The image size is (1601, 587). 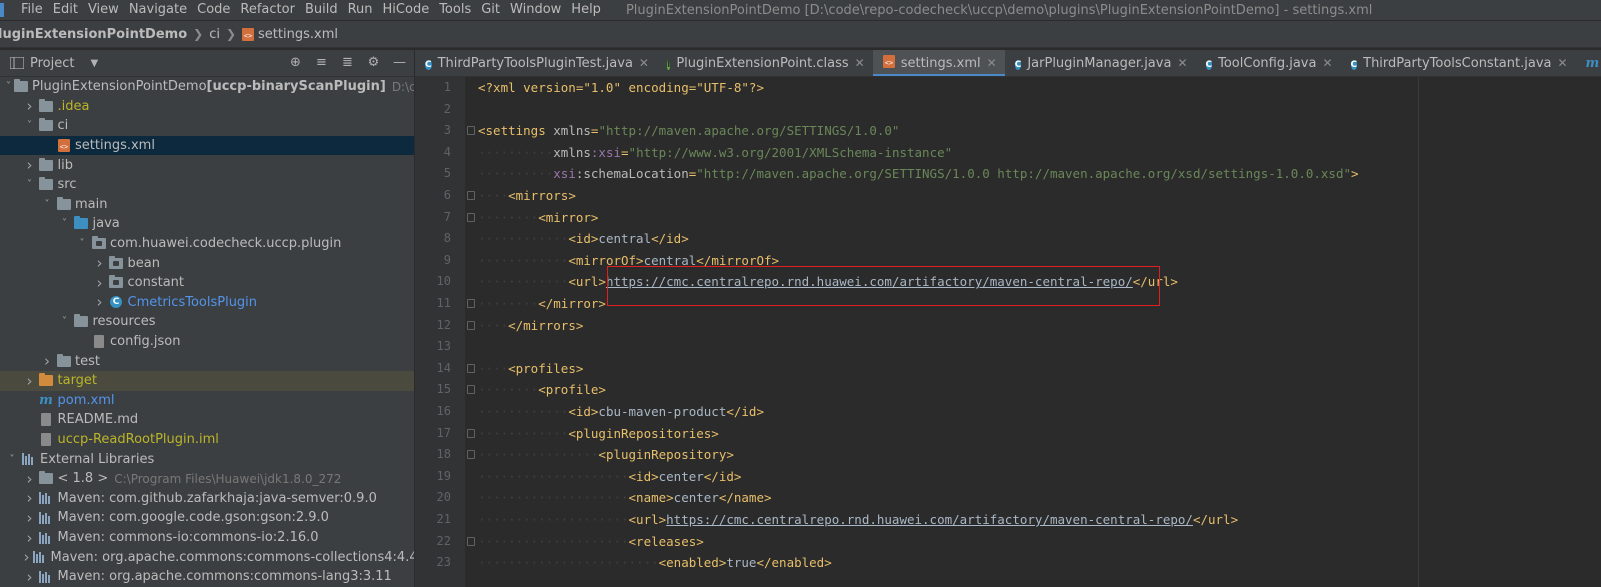 I want to click on menu-build: Build, so click(x=321, y=9).